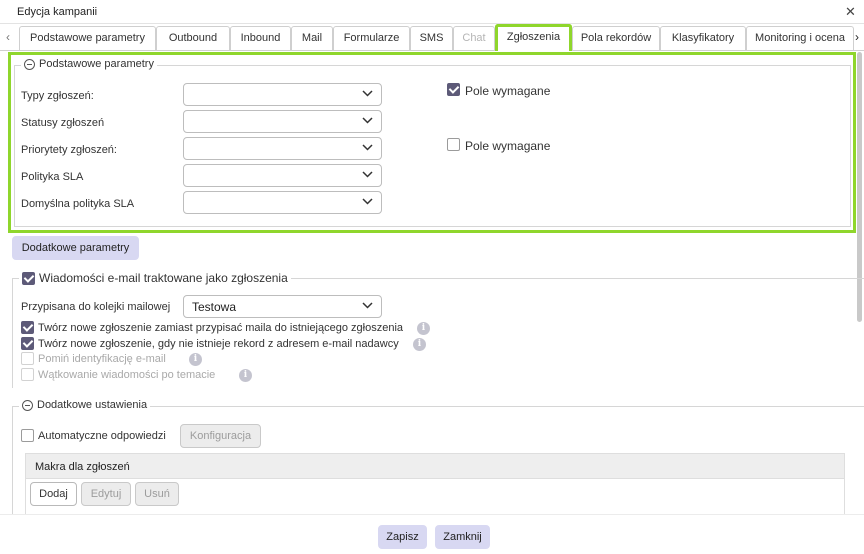  I want to click on default-sla-select, so click(282, 202).